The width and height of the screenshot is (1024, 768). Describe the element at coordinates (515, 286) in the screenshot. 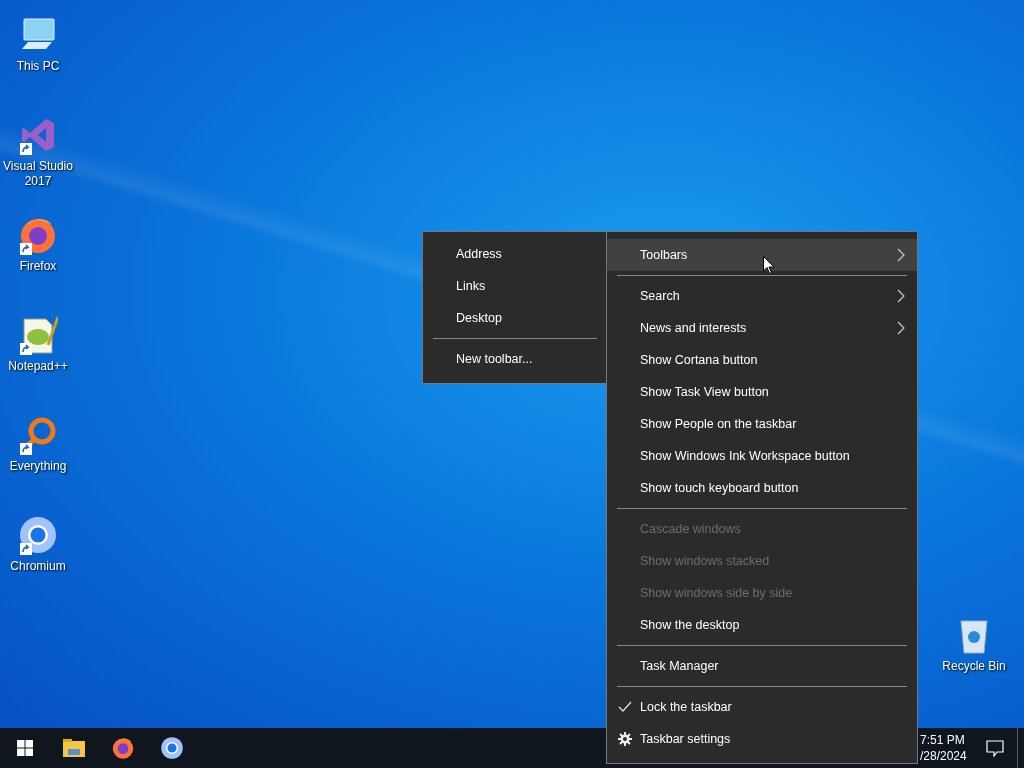

I see `menu-item: Links` at that location.